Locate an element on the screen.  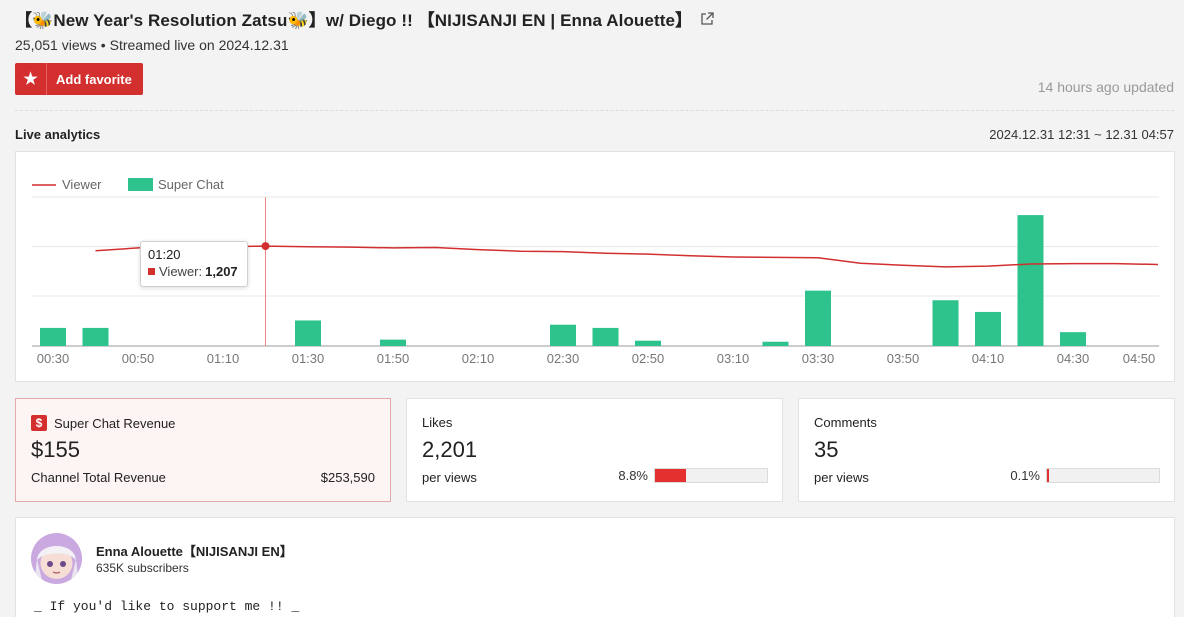
comments-per-views-label: per views is located at coordinates (841, 477).